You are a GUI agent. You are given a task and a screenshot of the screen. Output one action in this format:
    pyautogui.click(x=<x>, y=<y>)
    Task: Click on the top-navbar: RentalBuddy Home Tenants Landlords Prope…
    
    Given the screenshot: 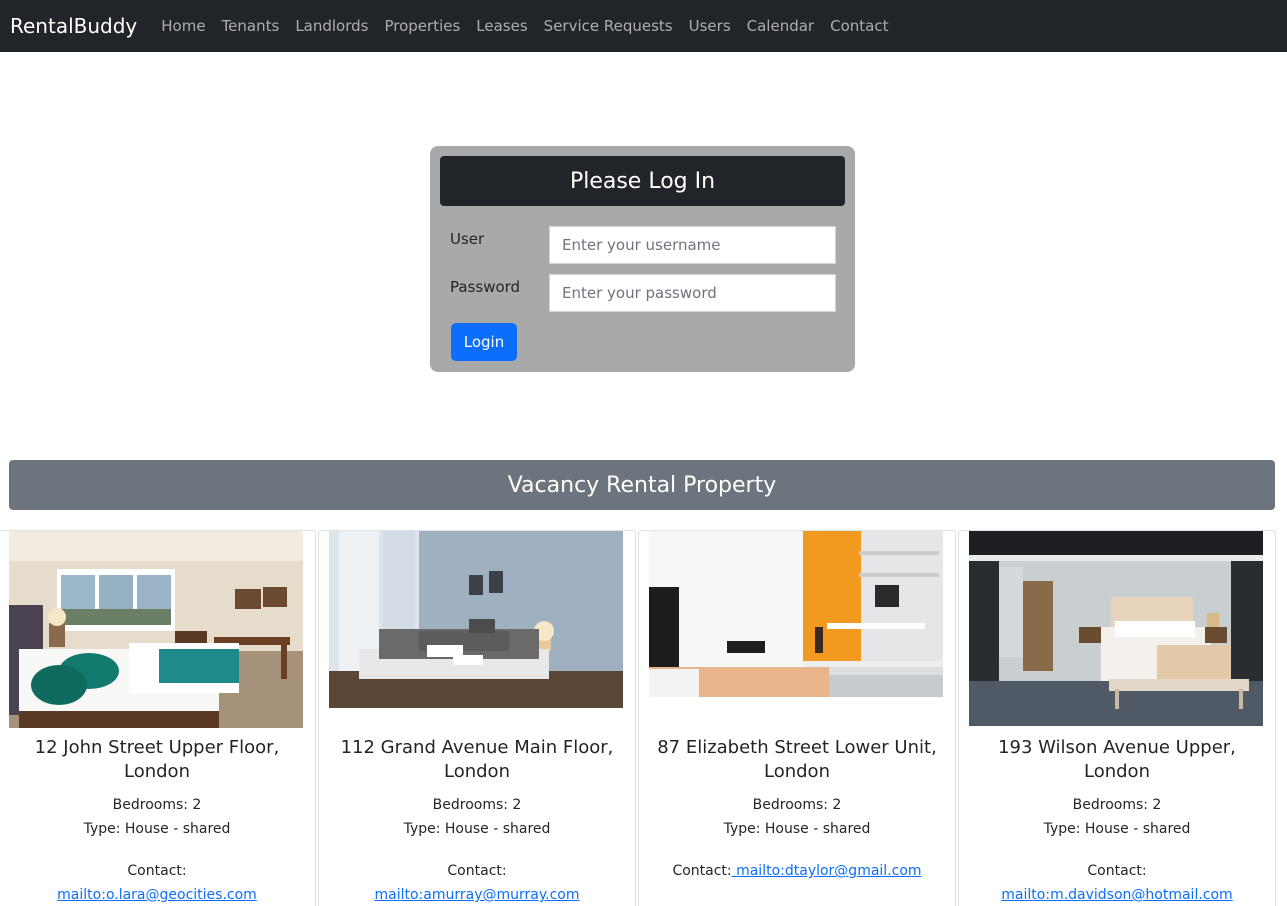 What is the action you would take?
    pyautogui.click(x=643, y=26)
    